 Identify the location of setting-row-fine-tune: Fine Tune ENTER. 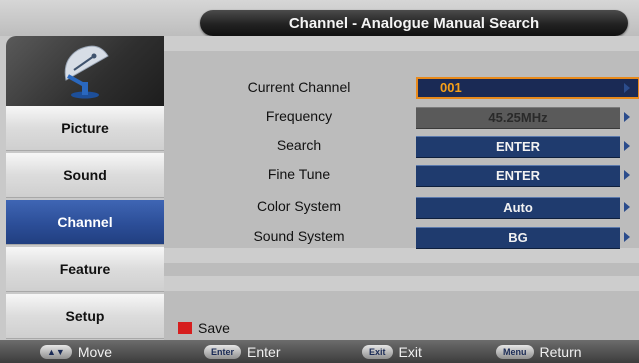
(401, 175).